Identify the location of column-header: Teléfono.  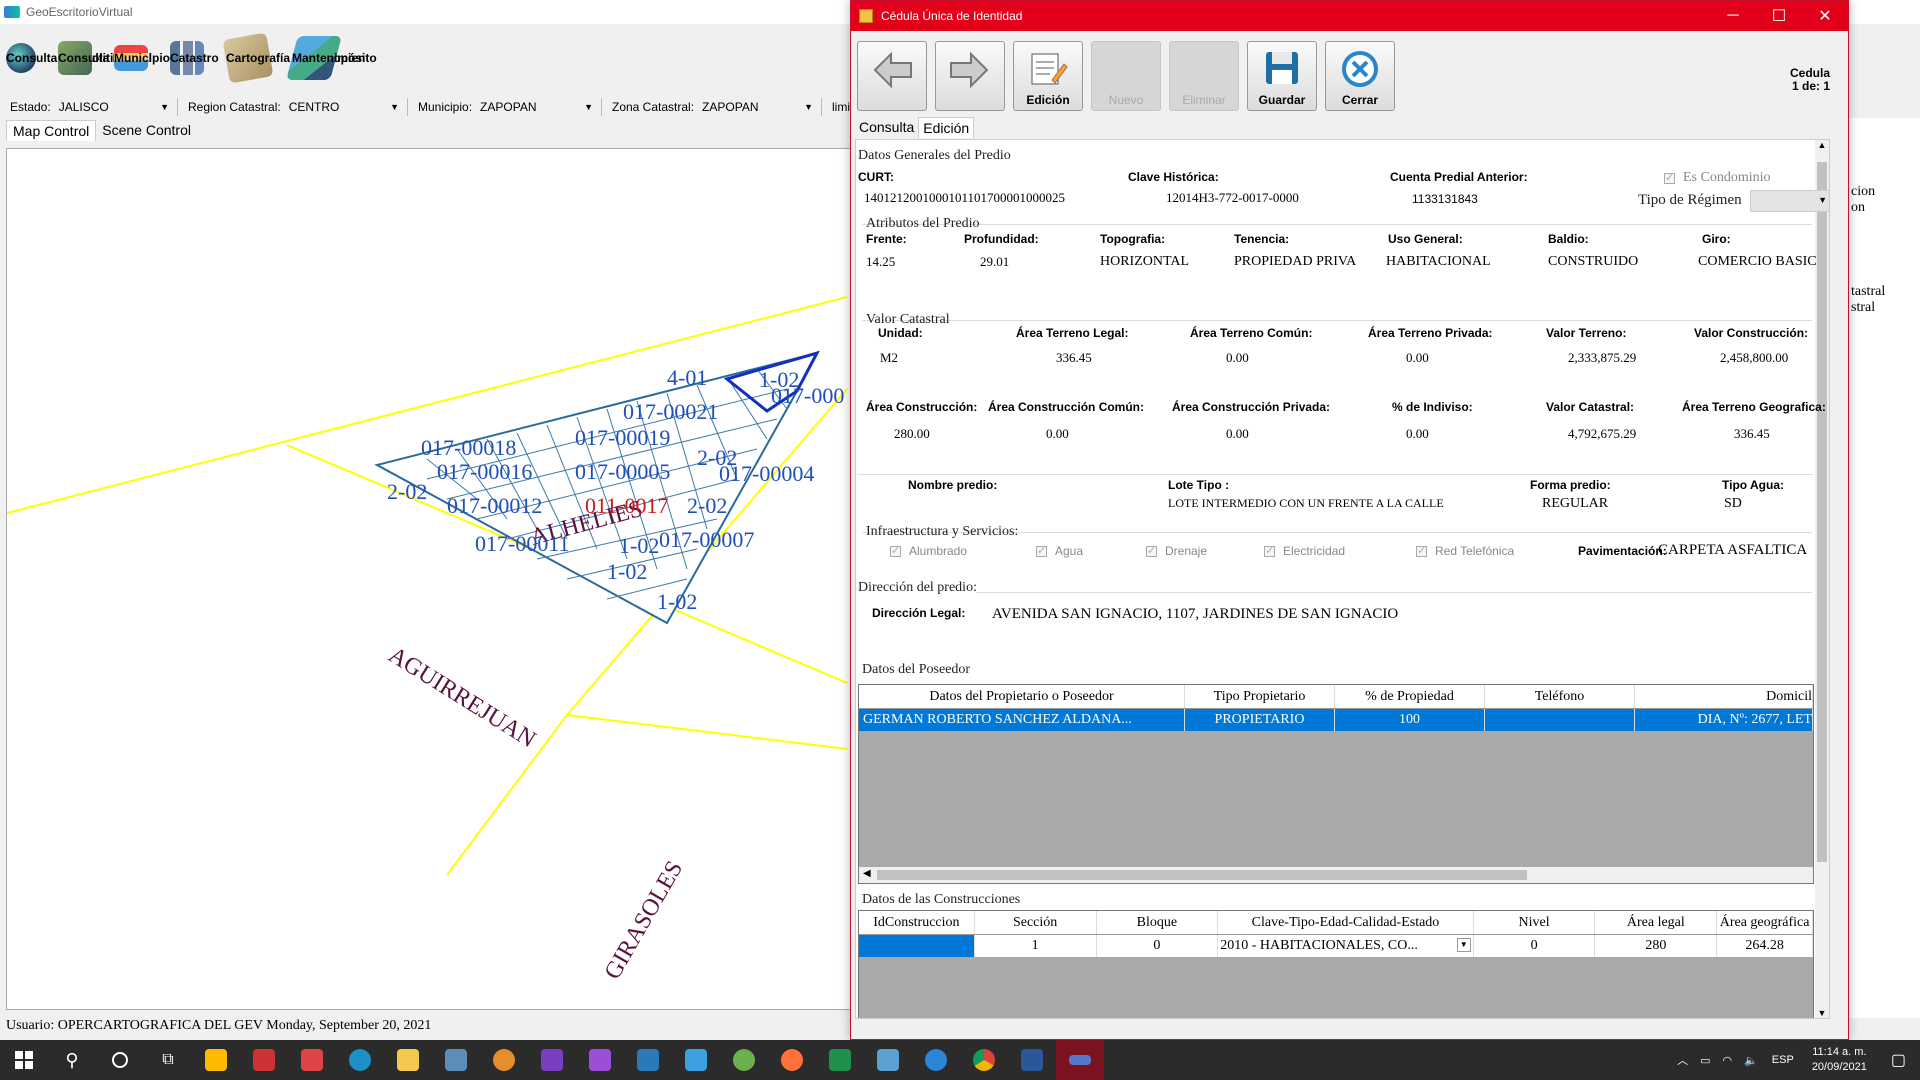
(1560, 696).